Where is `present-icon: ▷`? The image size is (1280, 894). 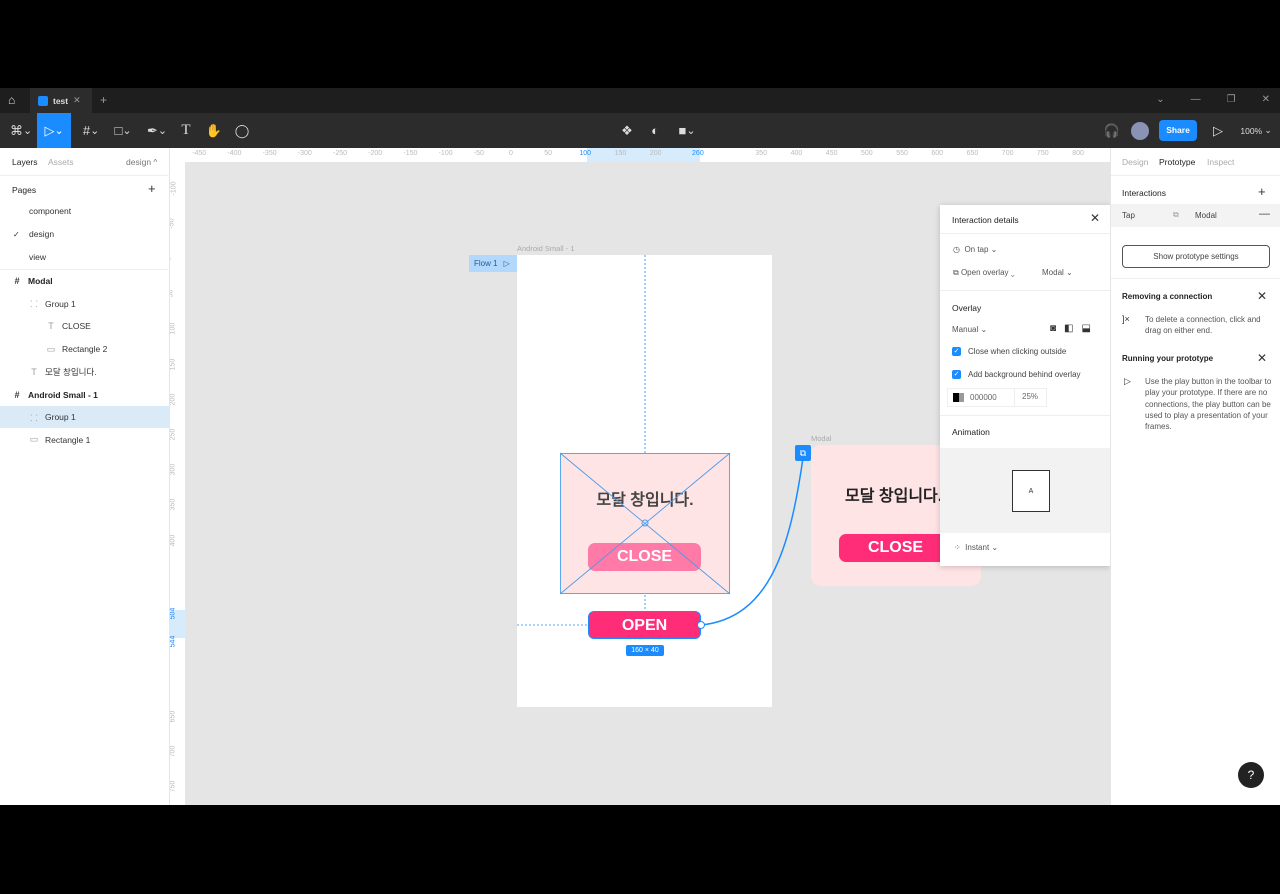 present-icon: ▷ is located at coordinates (1218, 130).